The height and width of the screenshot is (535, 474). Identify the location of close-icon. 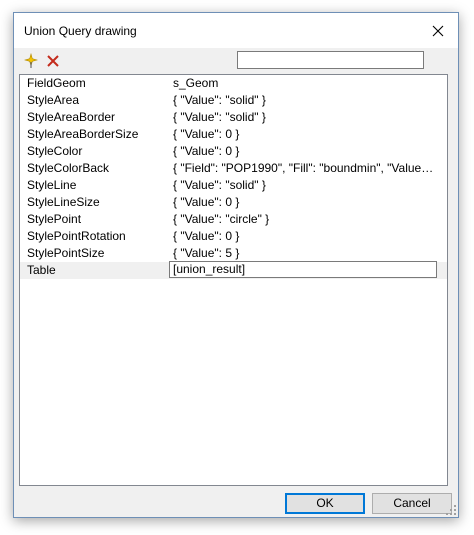
(438, 30).